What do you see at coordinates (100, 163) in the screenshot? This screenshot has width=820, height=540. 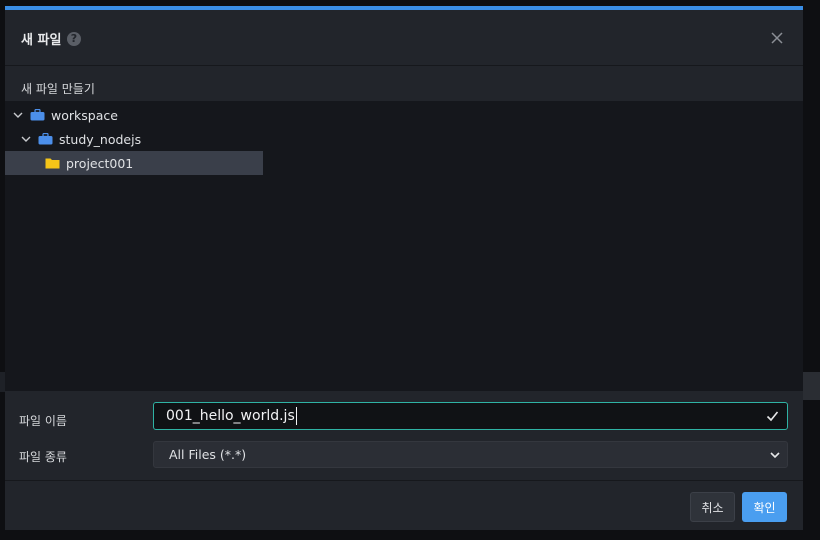 I see `tree-item-label: project001` at bounding box center [100, 163].